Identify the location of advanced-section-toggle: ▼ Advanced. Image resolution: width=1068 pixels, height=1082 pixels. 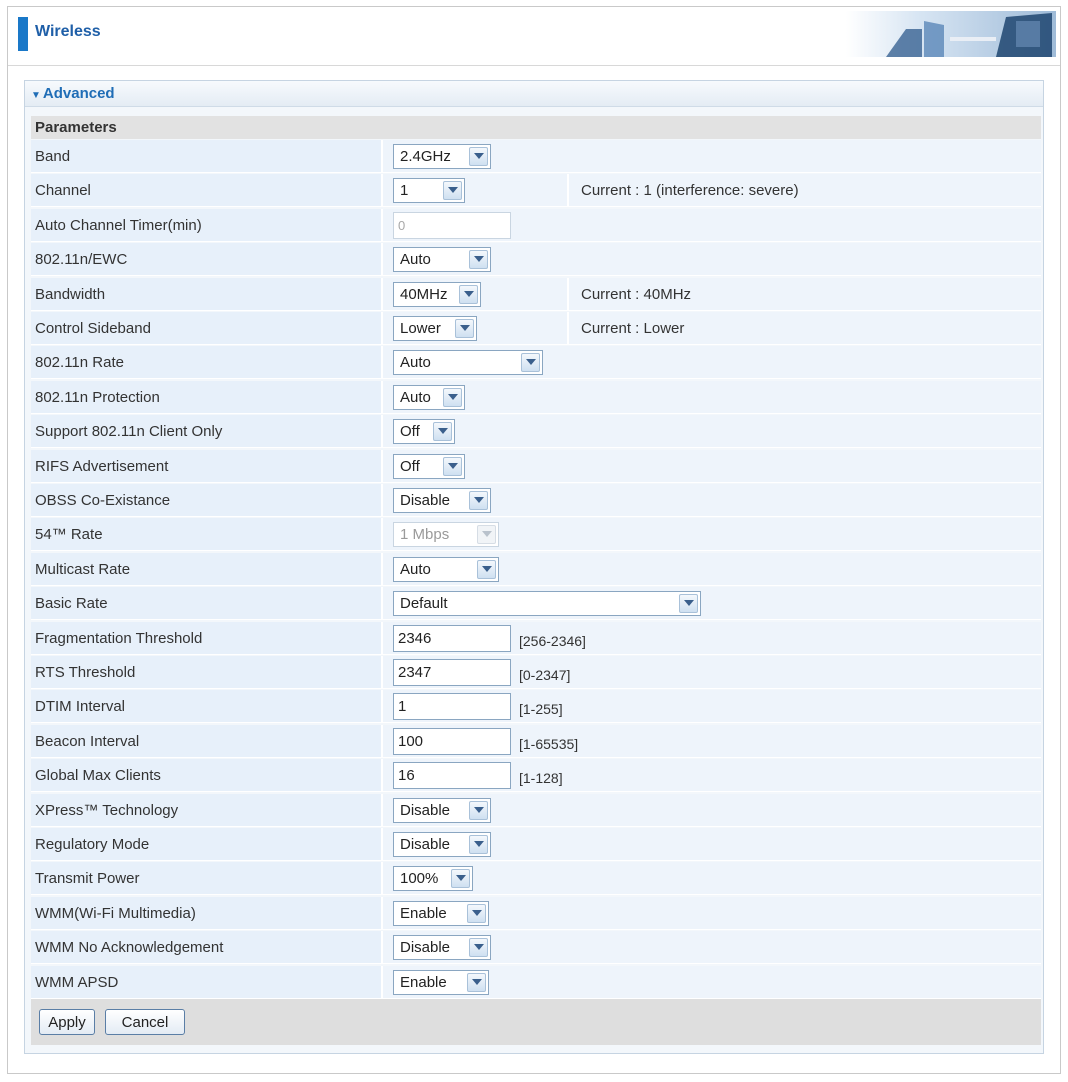
(534, 94).